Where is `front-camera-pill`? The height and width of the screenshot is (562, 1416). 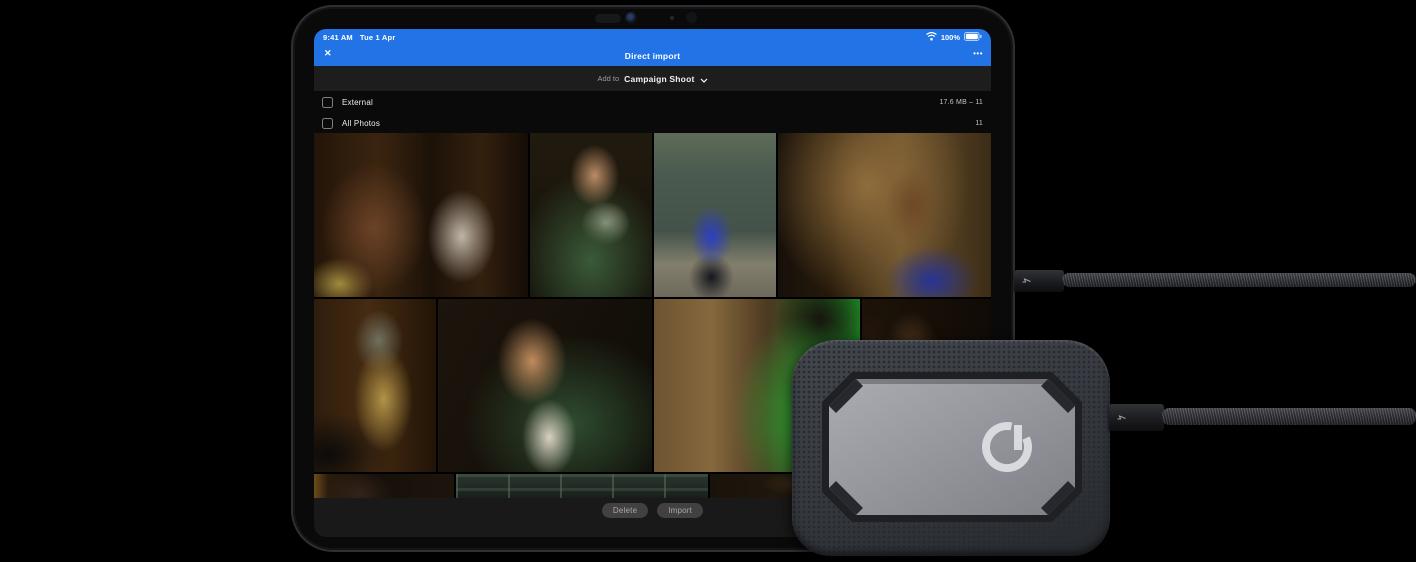
front-camera-pill is located at coordinates (608, 18).